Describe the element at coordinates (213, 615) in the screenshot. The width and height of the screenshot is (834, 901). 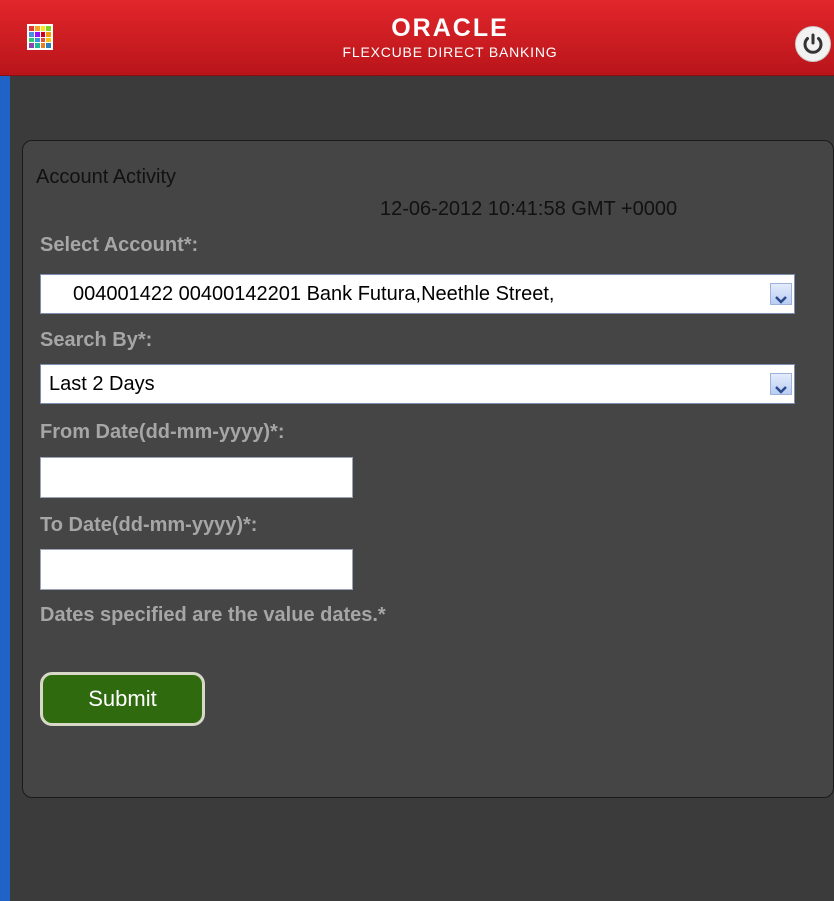
I see `value-dates-note: Dates specified are the value dates.*` at that location.